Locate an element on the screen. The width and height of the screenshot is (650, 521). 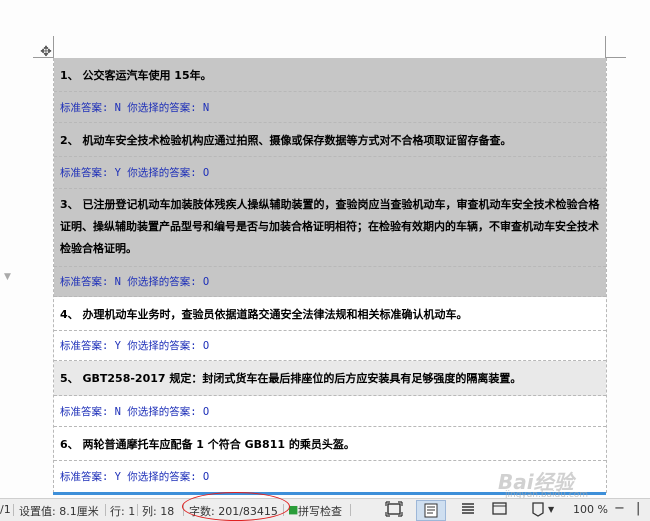
question-row: 6、 两轮普通摩托车应配备 1 个符合 GB811 的乘员头盔。 is located at coordinates (330, 444).